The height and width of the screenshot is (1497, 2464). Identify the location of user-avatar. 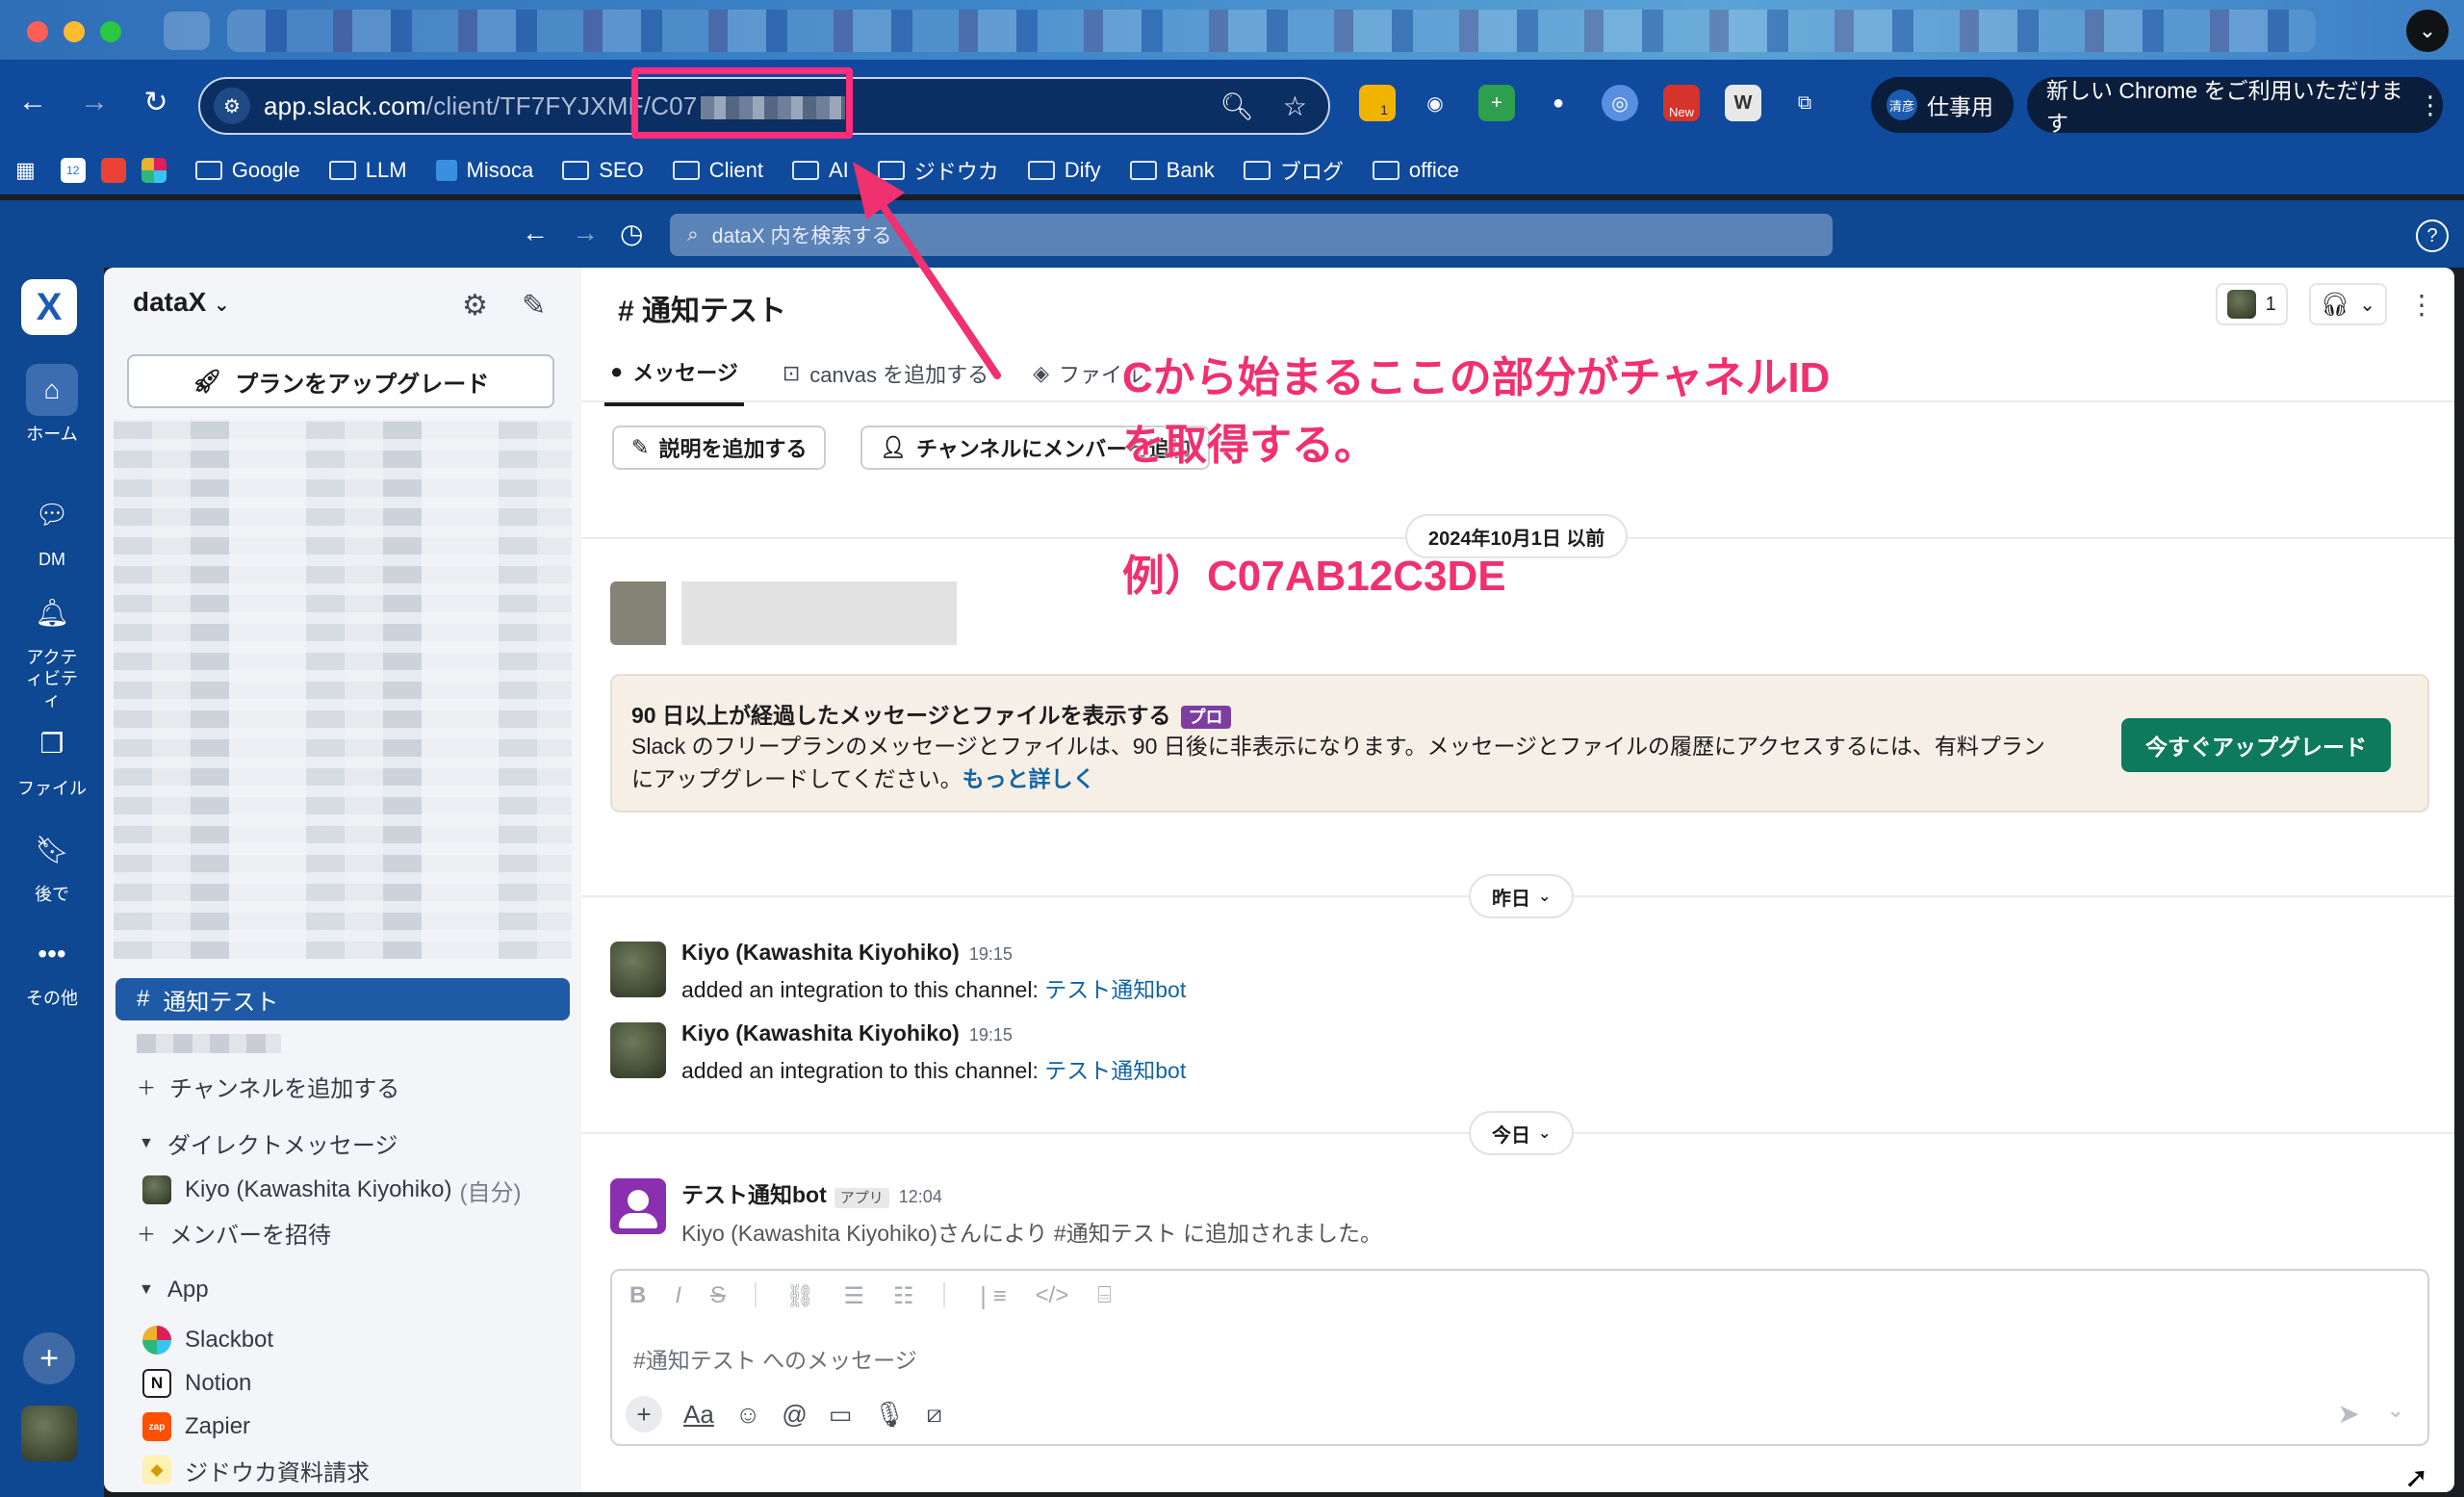
(49, 1433).